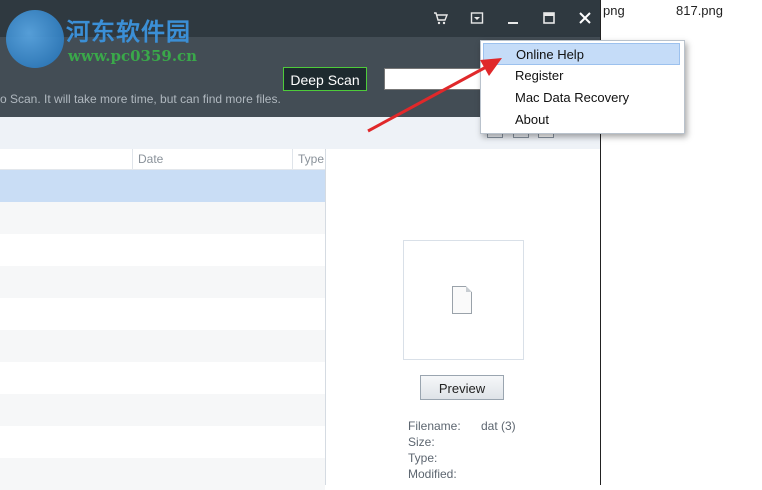 This screenshot has width=762, height=490. I want to click on column-name, so click(66, 159).